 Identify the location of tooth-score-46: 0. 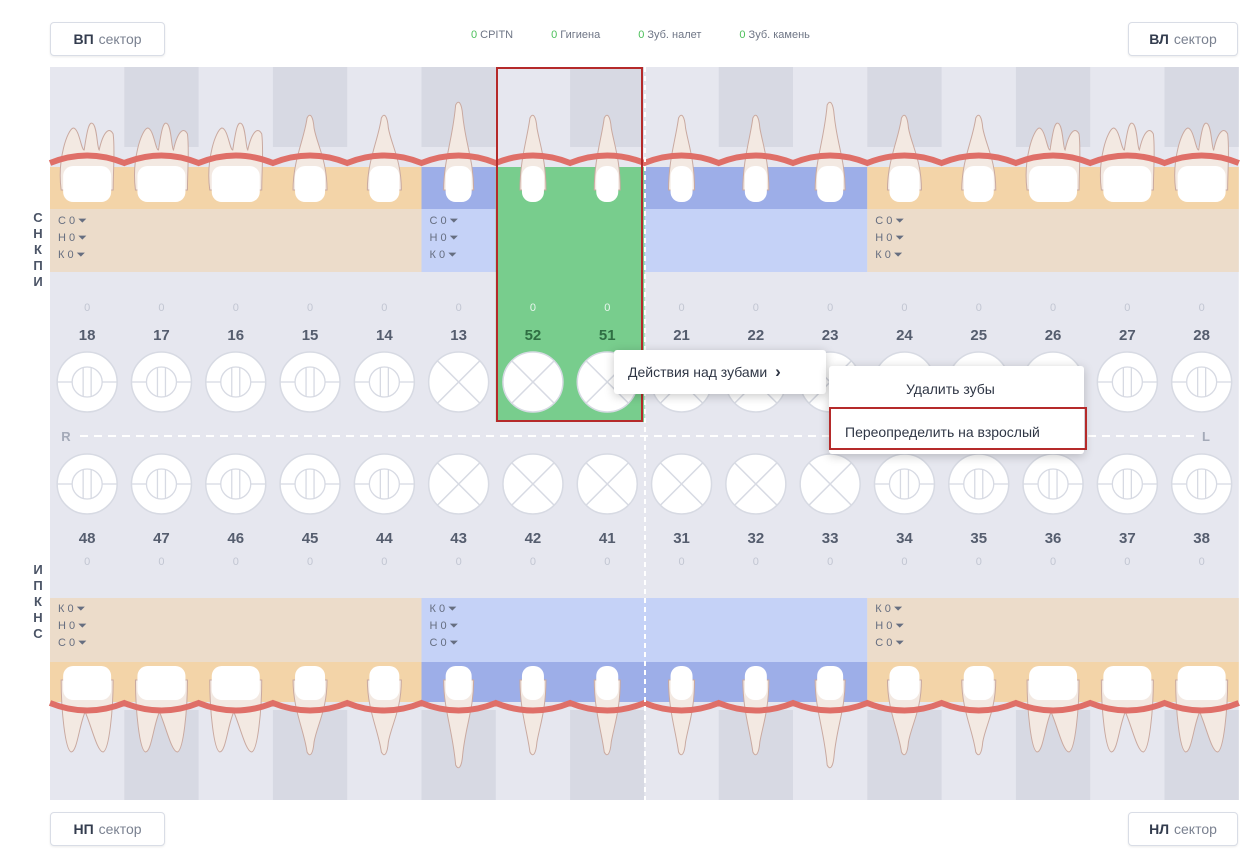
(236, 562).